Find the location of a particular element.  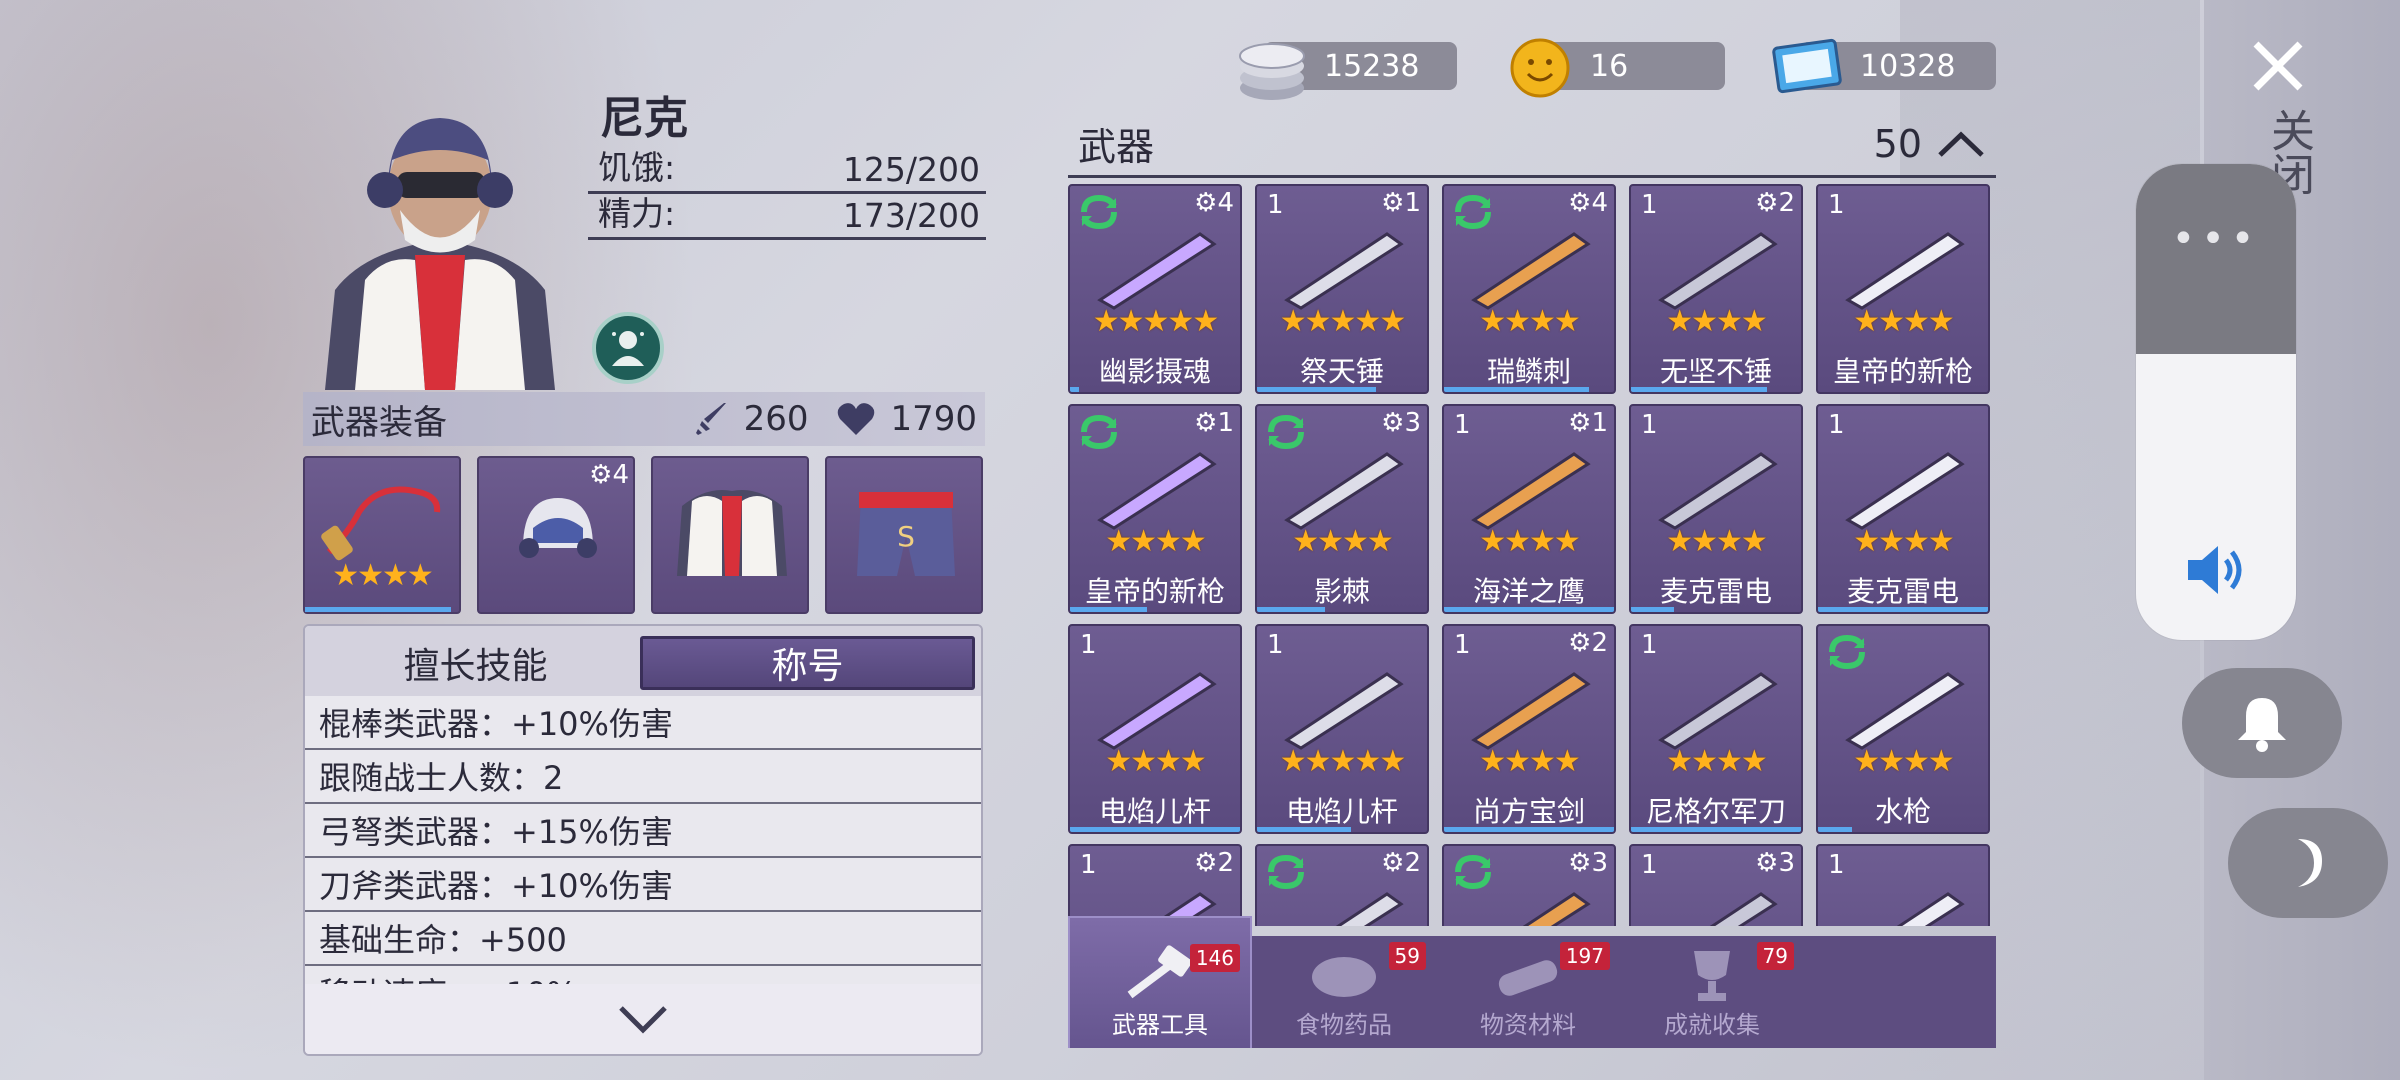

weapon-card: ⚙2 is located at coordinates (1342, 885).